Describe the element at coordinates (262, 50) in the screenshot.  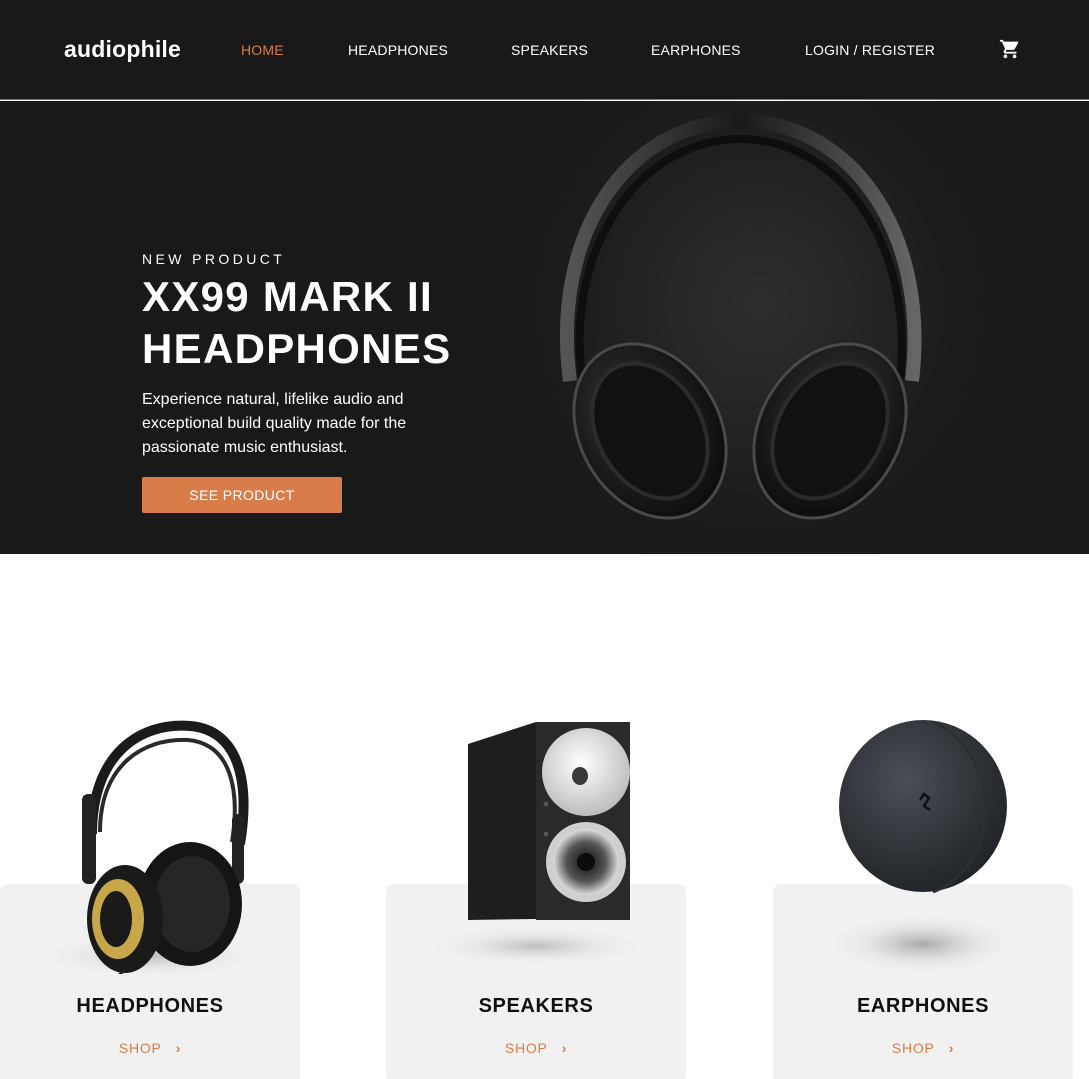
I see `nav-home: HOME` at that location.